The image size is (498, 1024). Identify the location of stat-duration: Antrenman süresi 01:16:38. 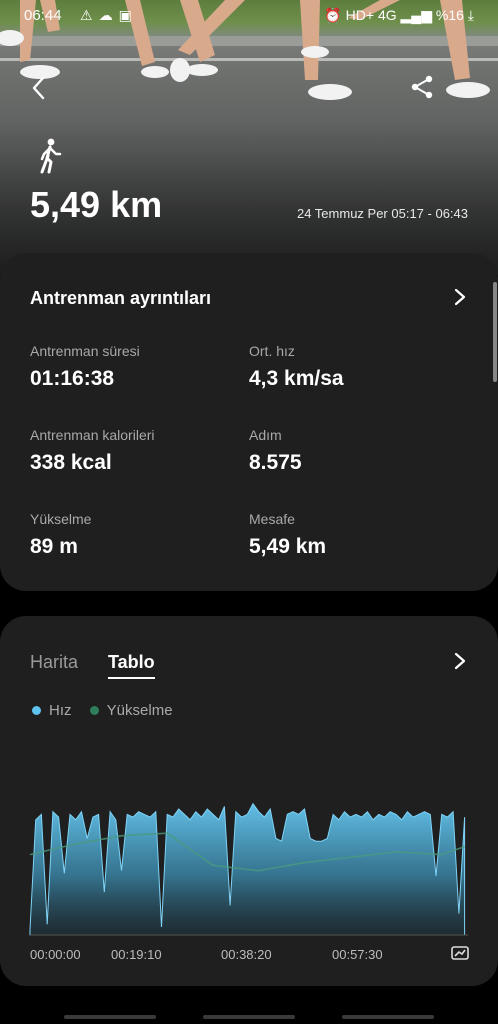
(85, 367).